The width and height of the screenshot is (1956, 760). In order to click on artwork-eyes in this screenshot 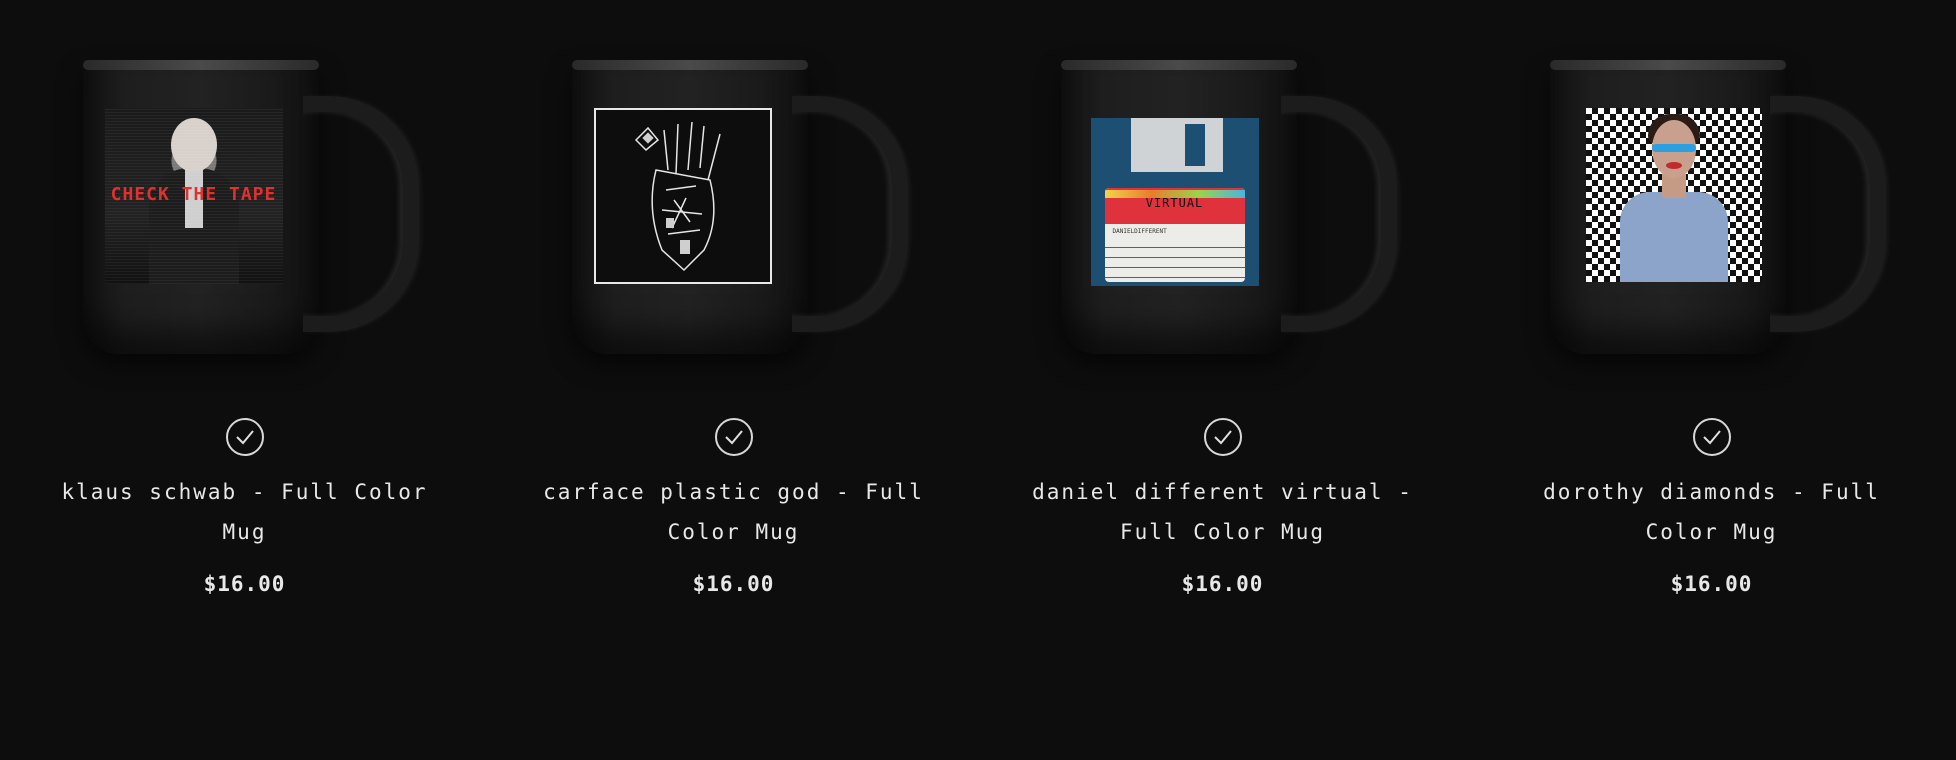, I will do `click(1673, 148)`.